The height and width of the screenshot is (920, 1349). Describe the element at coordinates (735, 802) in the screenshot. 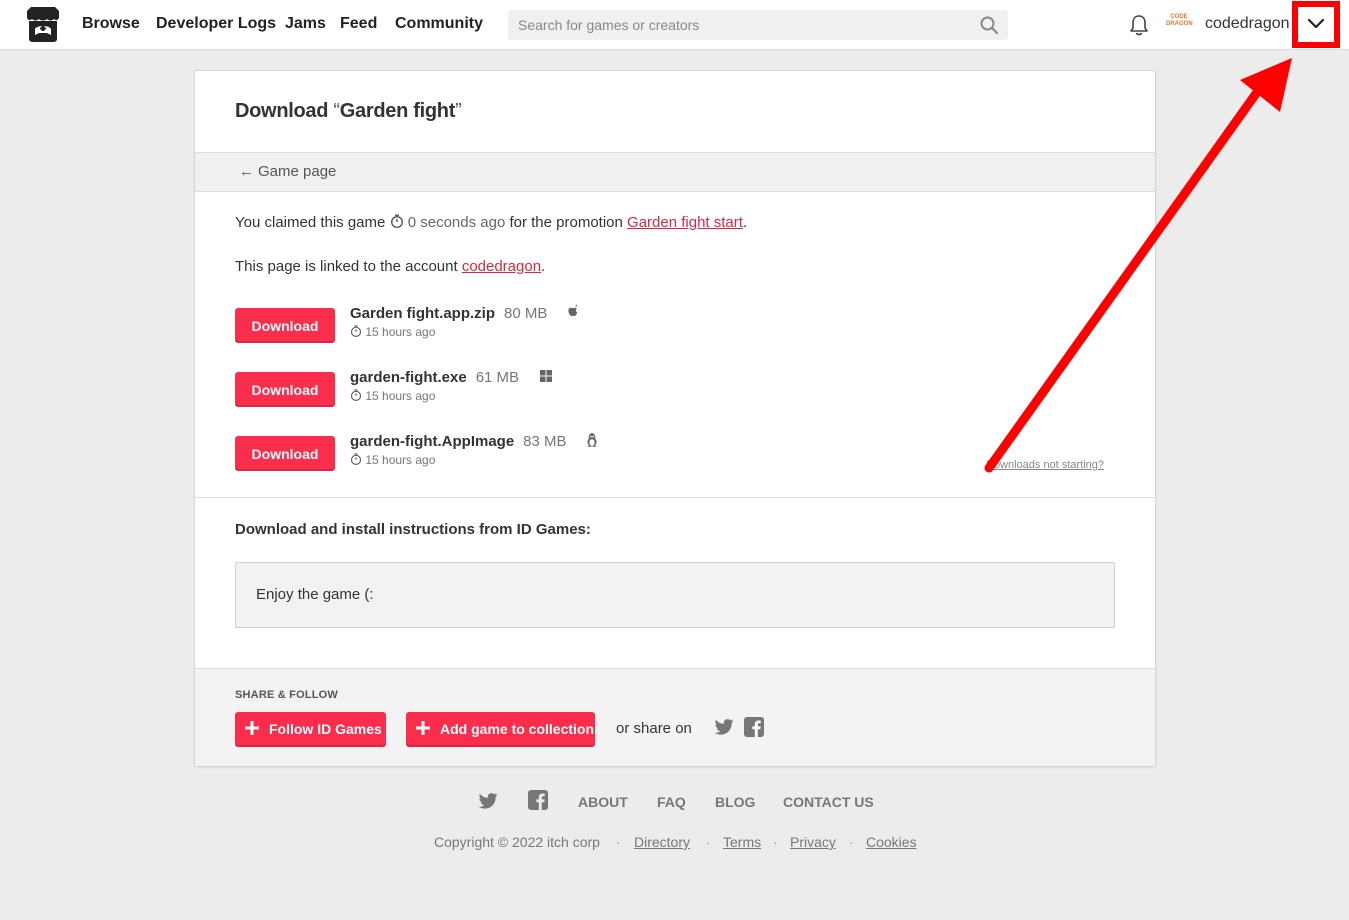

I see `footer-blog-link: BLOG` at that location.